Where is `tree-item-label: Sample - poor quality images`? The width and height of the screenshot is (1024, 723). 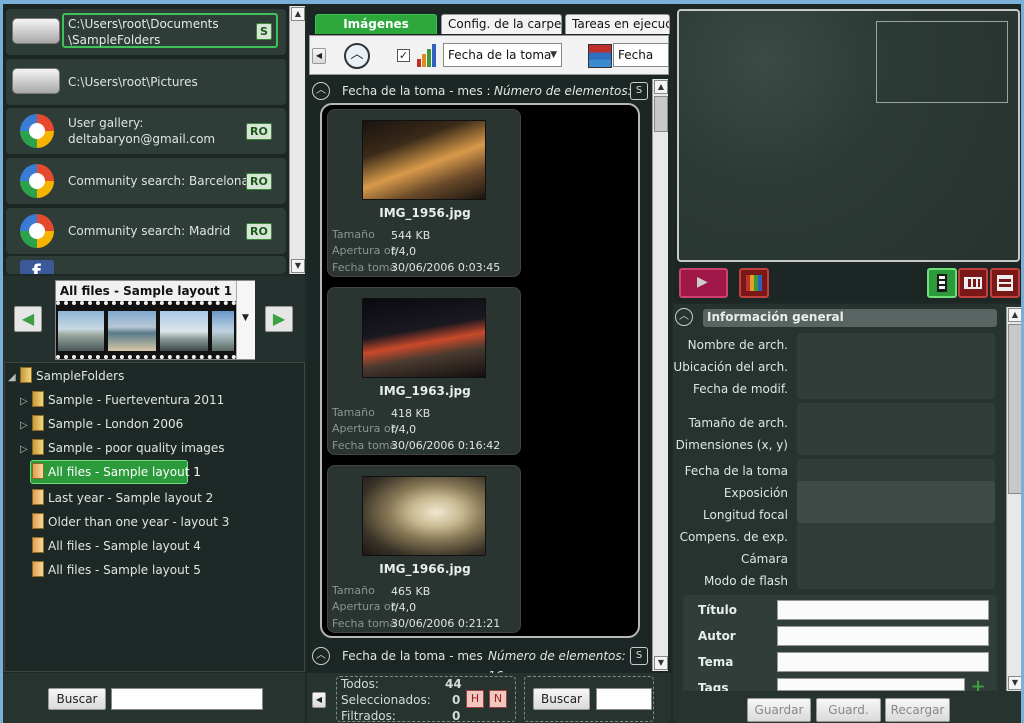
tree-item-label: Sample - poor quality images is located at coordinates (136, 448).